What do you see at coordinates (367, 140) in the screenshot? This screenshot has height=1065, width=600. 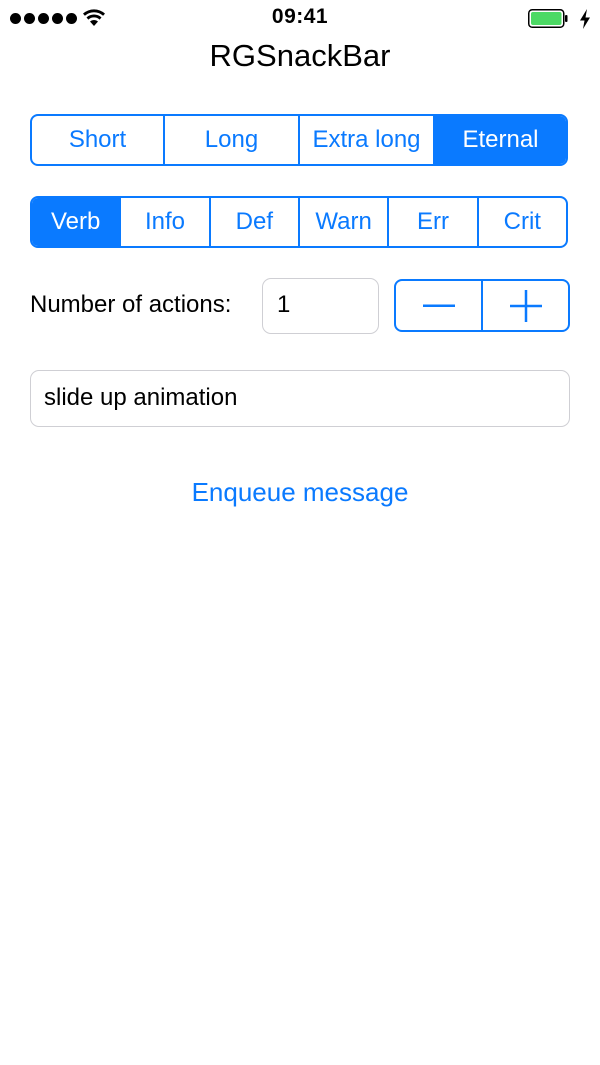 I see `duration-segment-extra-long: Extra long` at bounding box center [367, 140].